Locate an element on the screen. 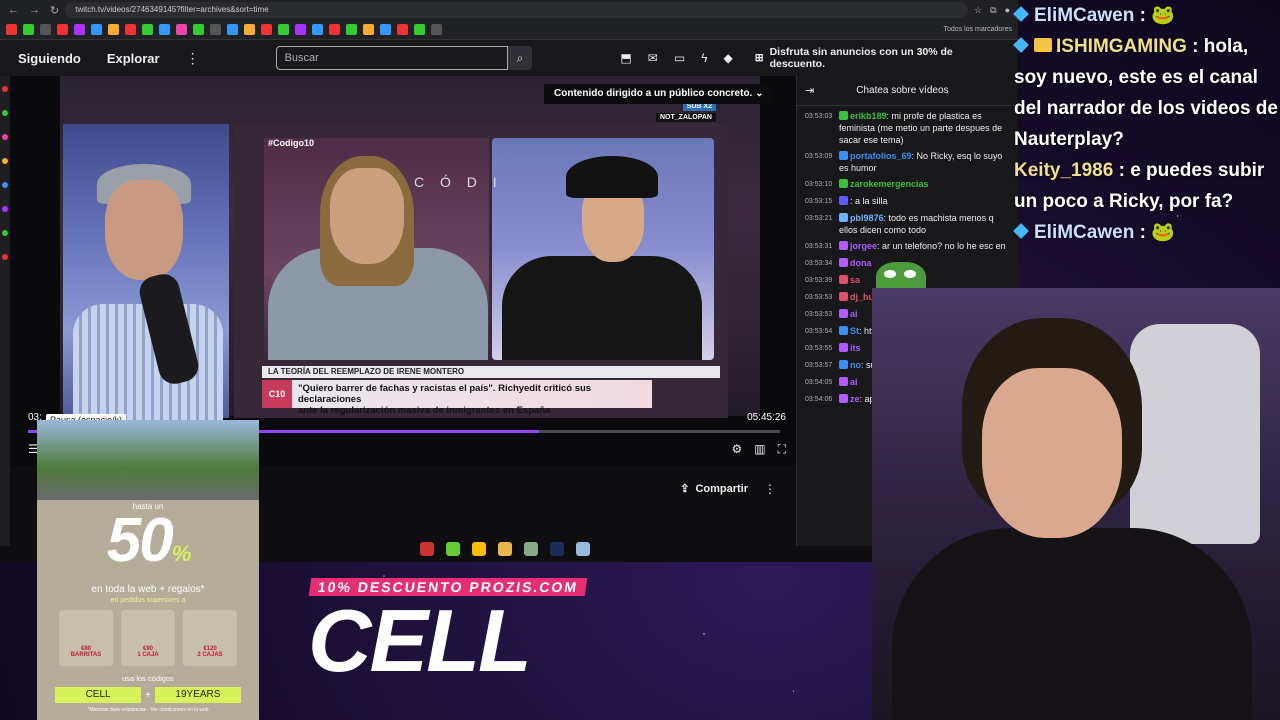 This screenshot has width=1280, height=720. nav-following: Siguiendo is located at coordinates (49, 58).